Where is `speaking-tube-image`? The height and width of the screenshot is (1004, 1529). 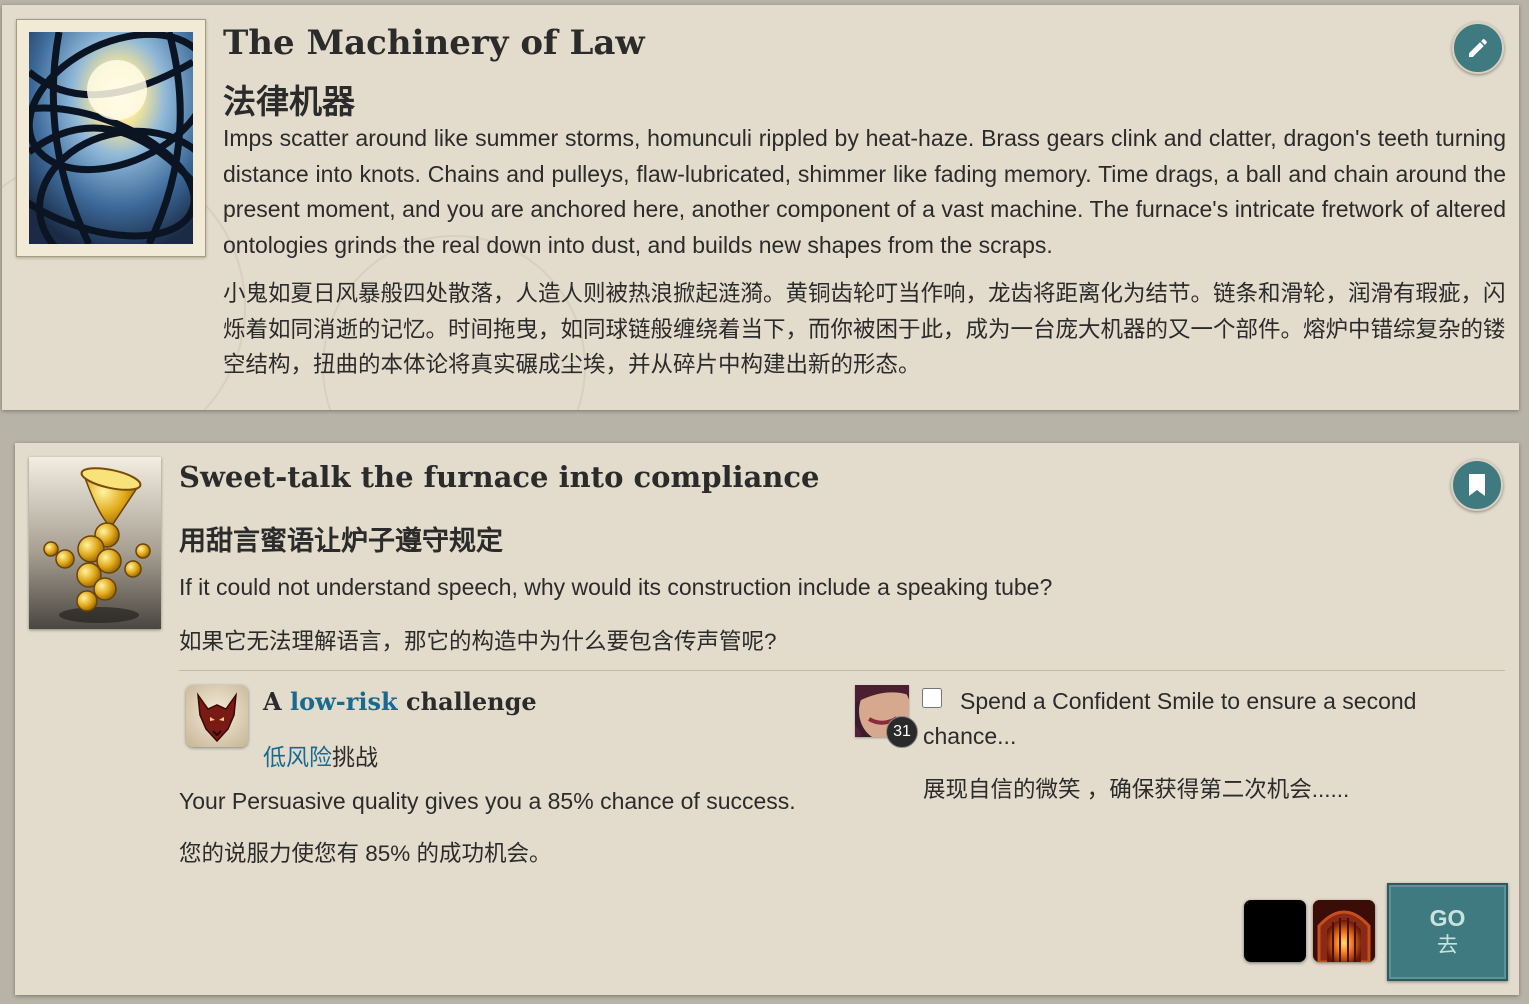
speaking-tube-image is located at coordinates (95, 543).